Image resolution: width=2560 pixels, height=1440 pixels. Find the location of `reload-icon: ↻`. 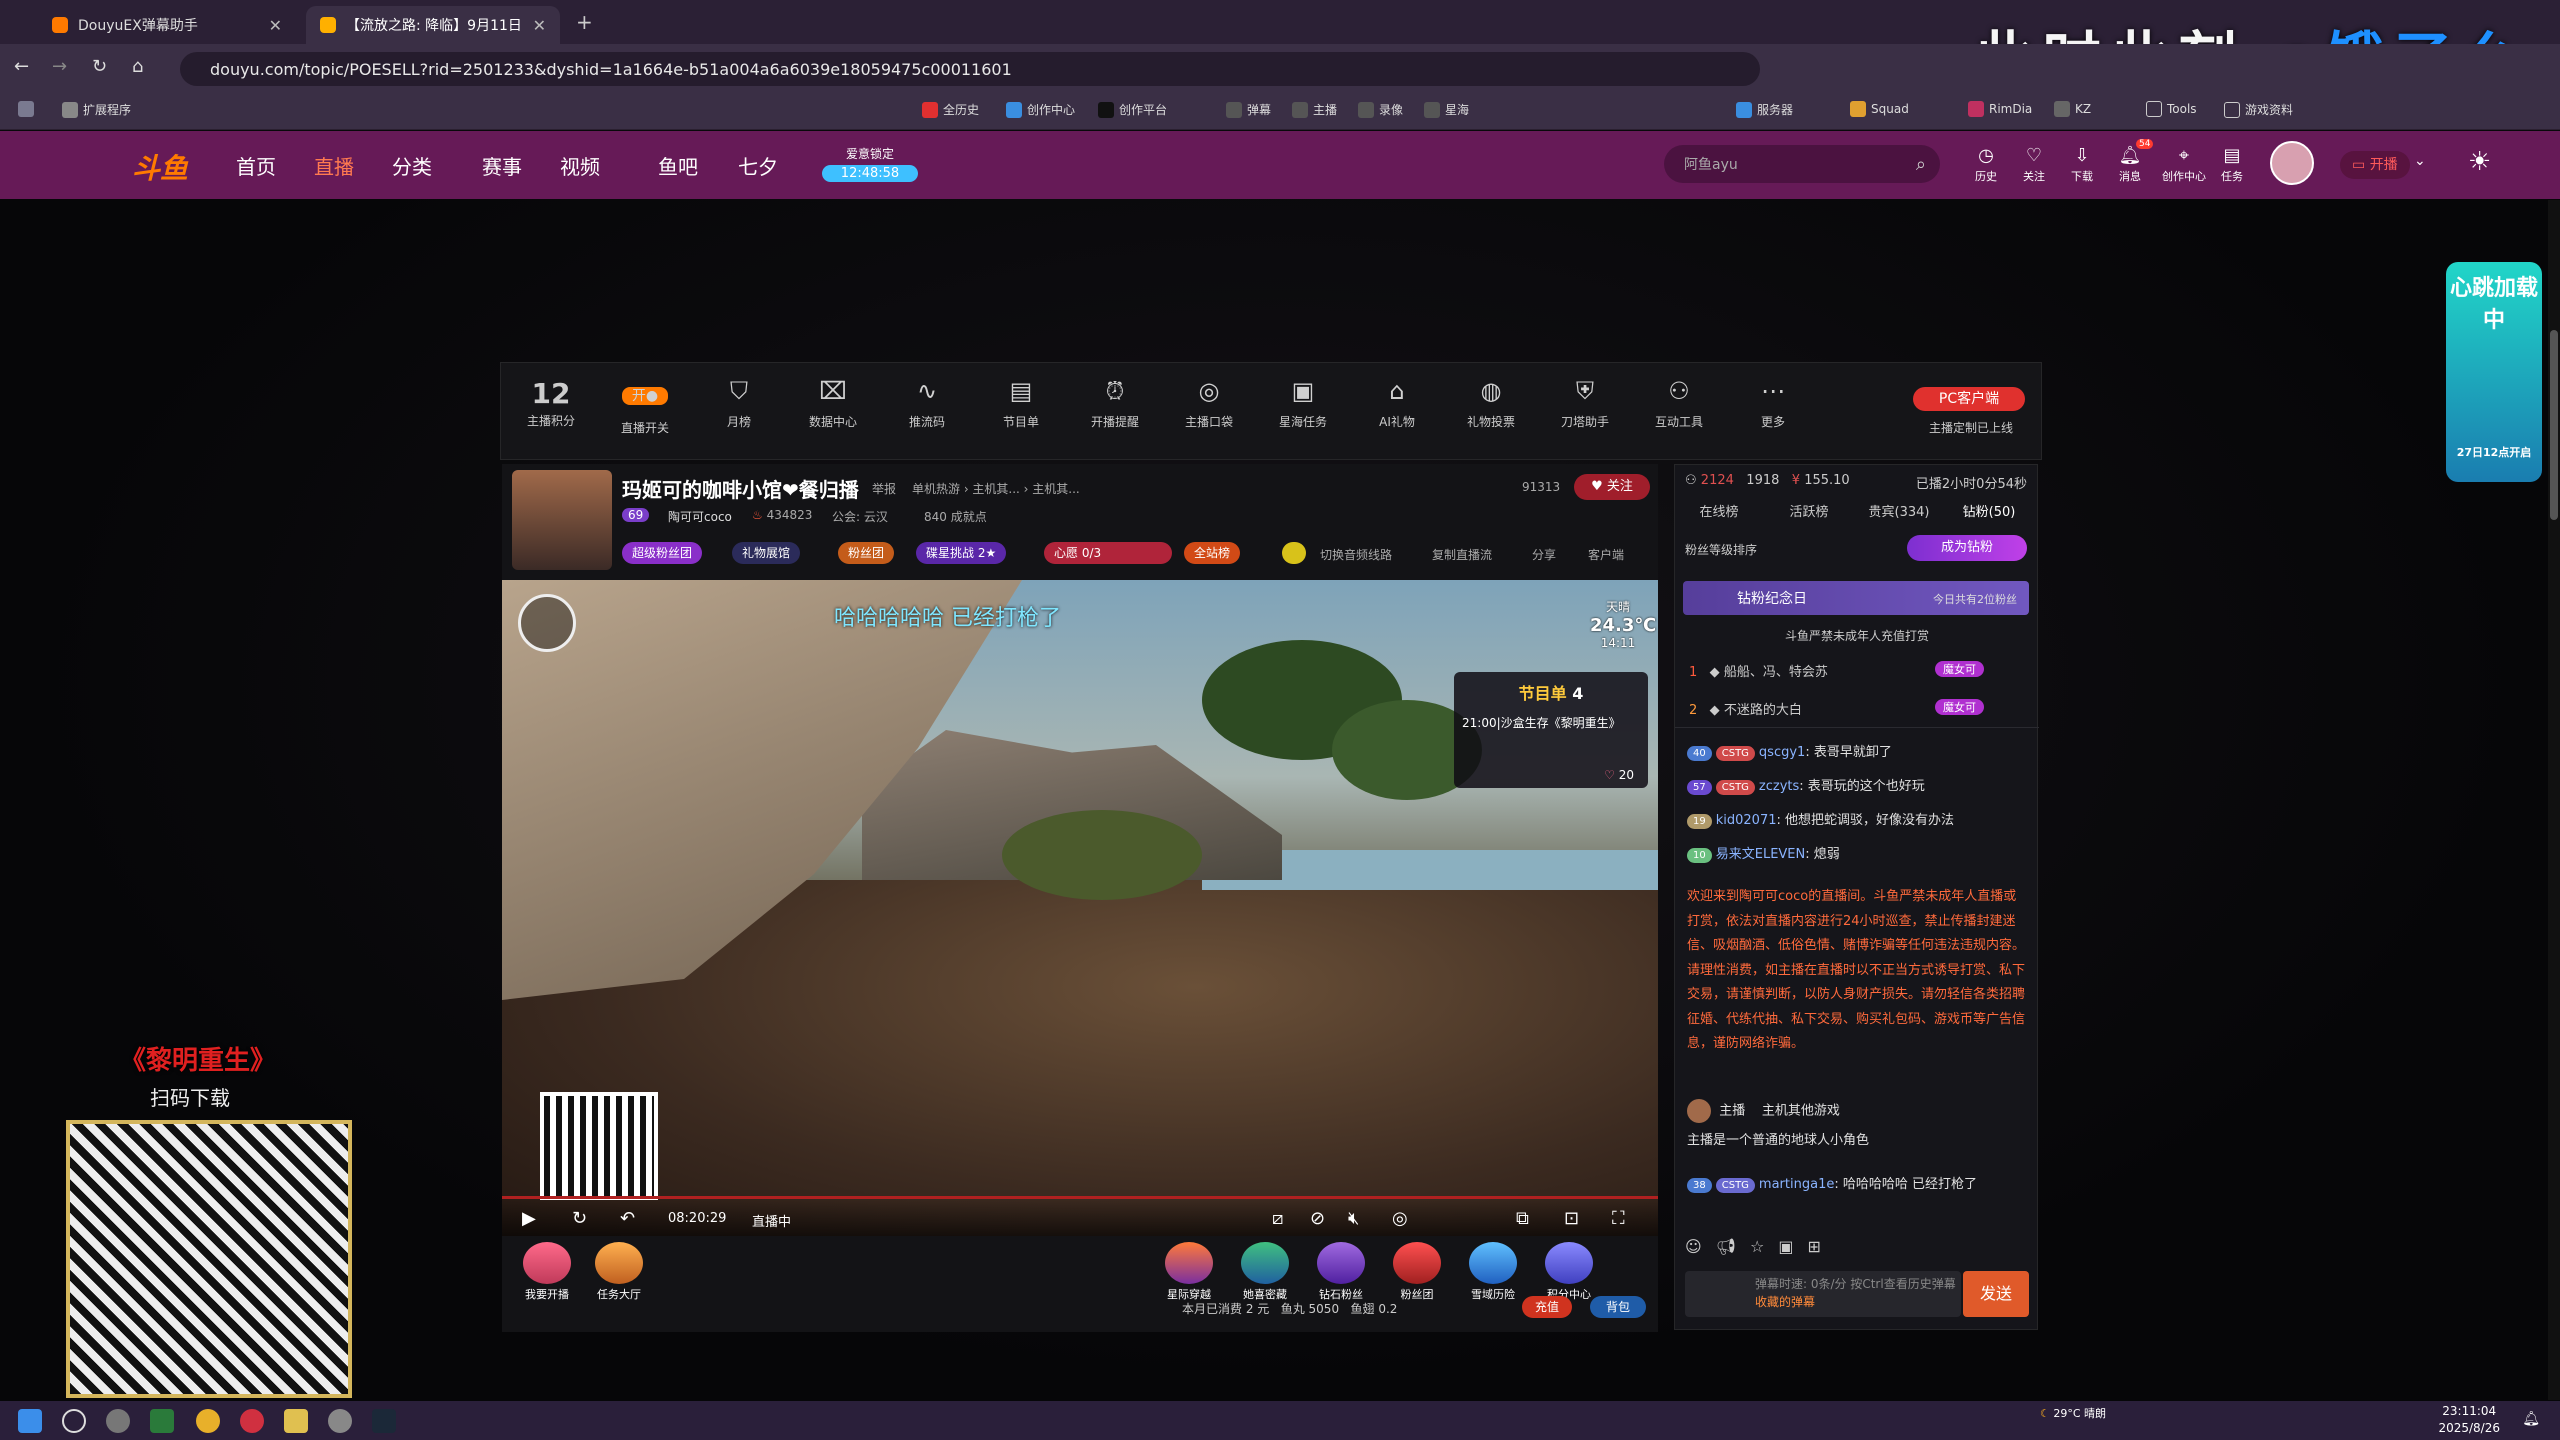

reload-icon: ↻ is located at coordinates (99, 66).